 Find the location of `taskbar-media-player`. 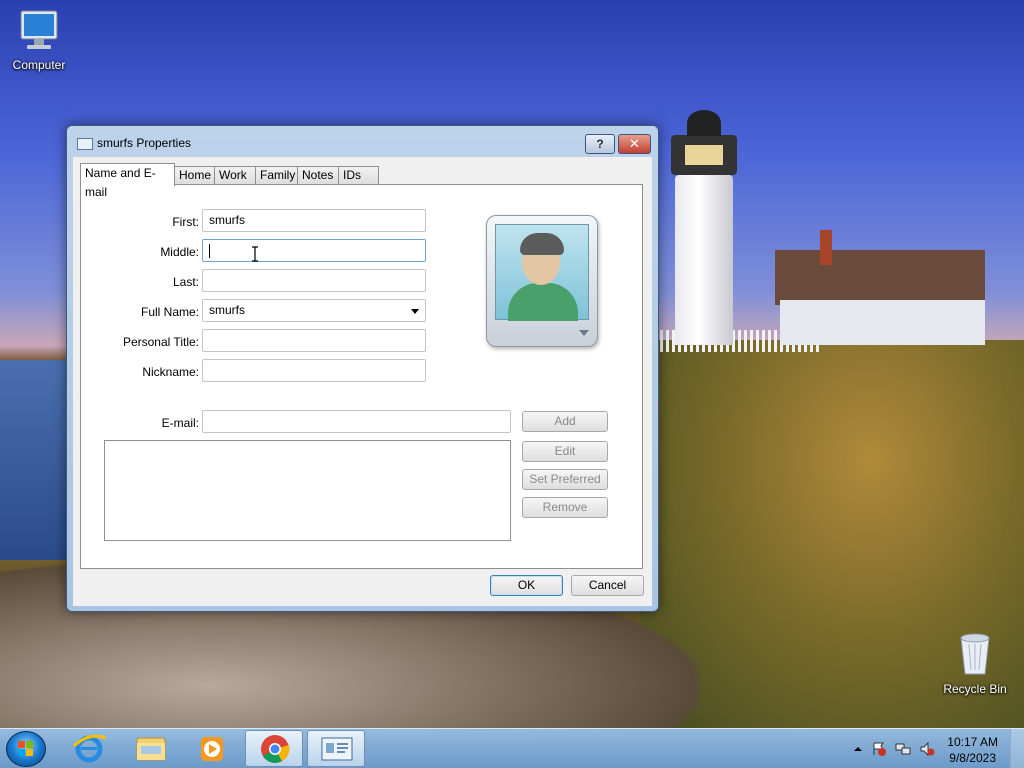

taskbar-media-player is located at coordinates (212, 748).